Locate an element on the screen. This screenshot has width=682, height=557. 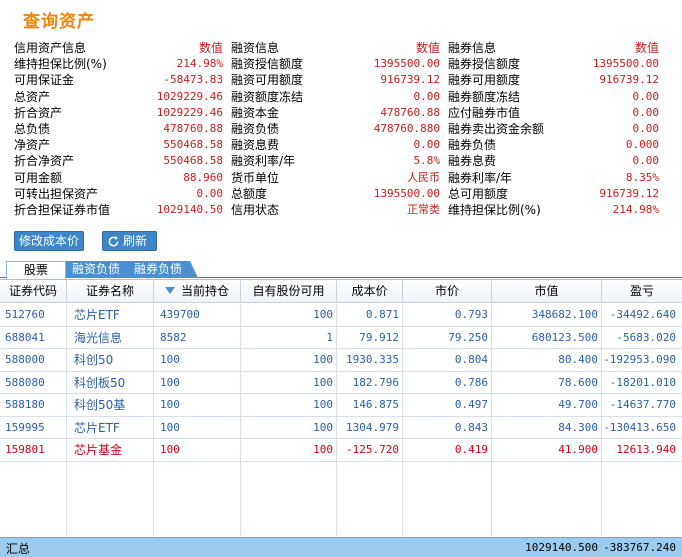
info-label: 融券额度冻结 is located at coordinates (484, 96).